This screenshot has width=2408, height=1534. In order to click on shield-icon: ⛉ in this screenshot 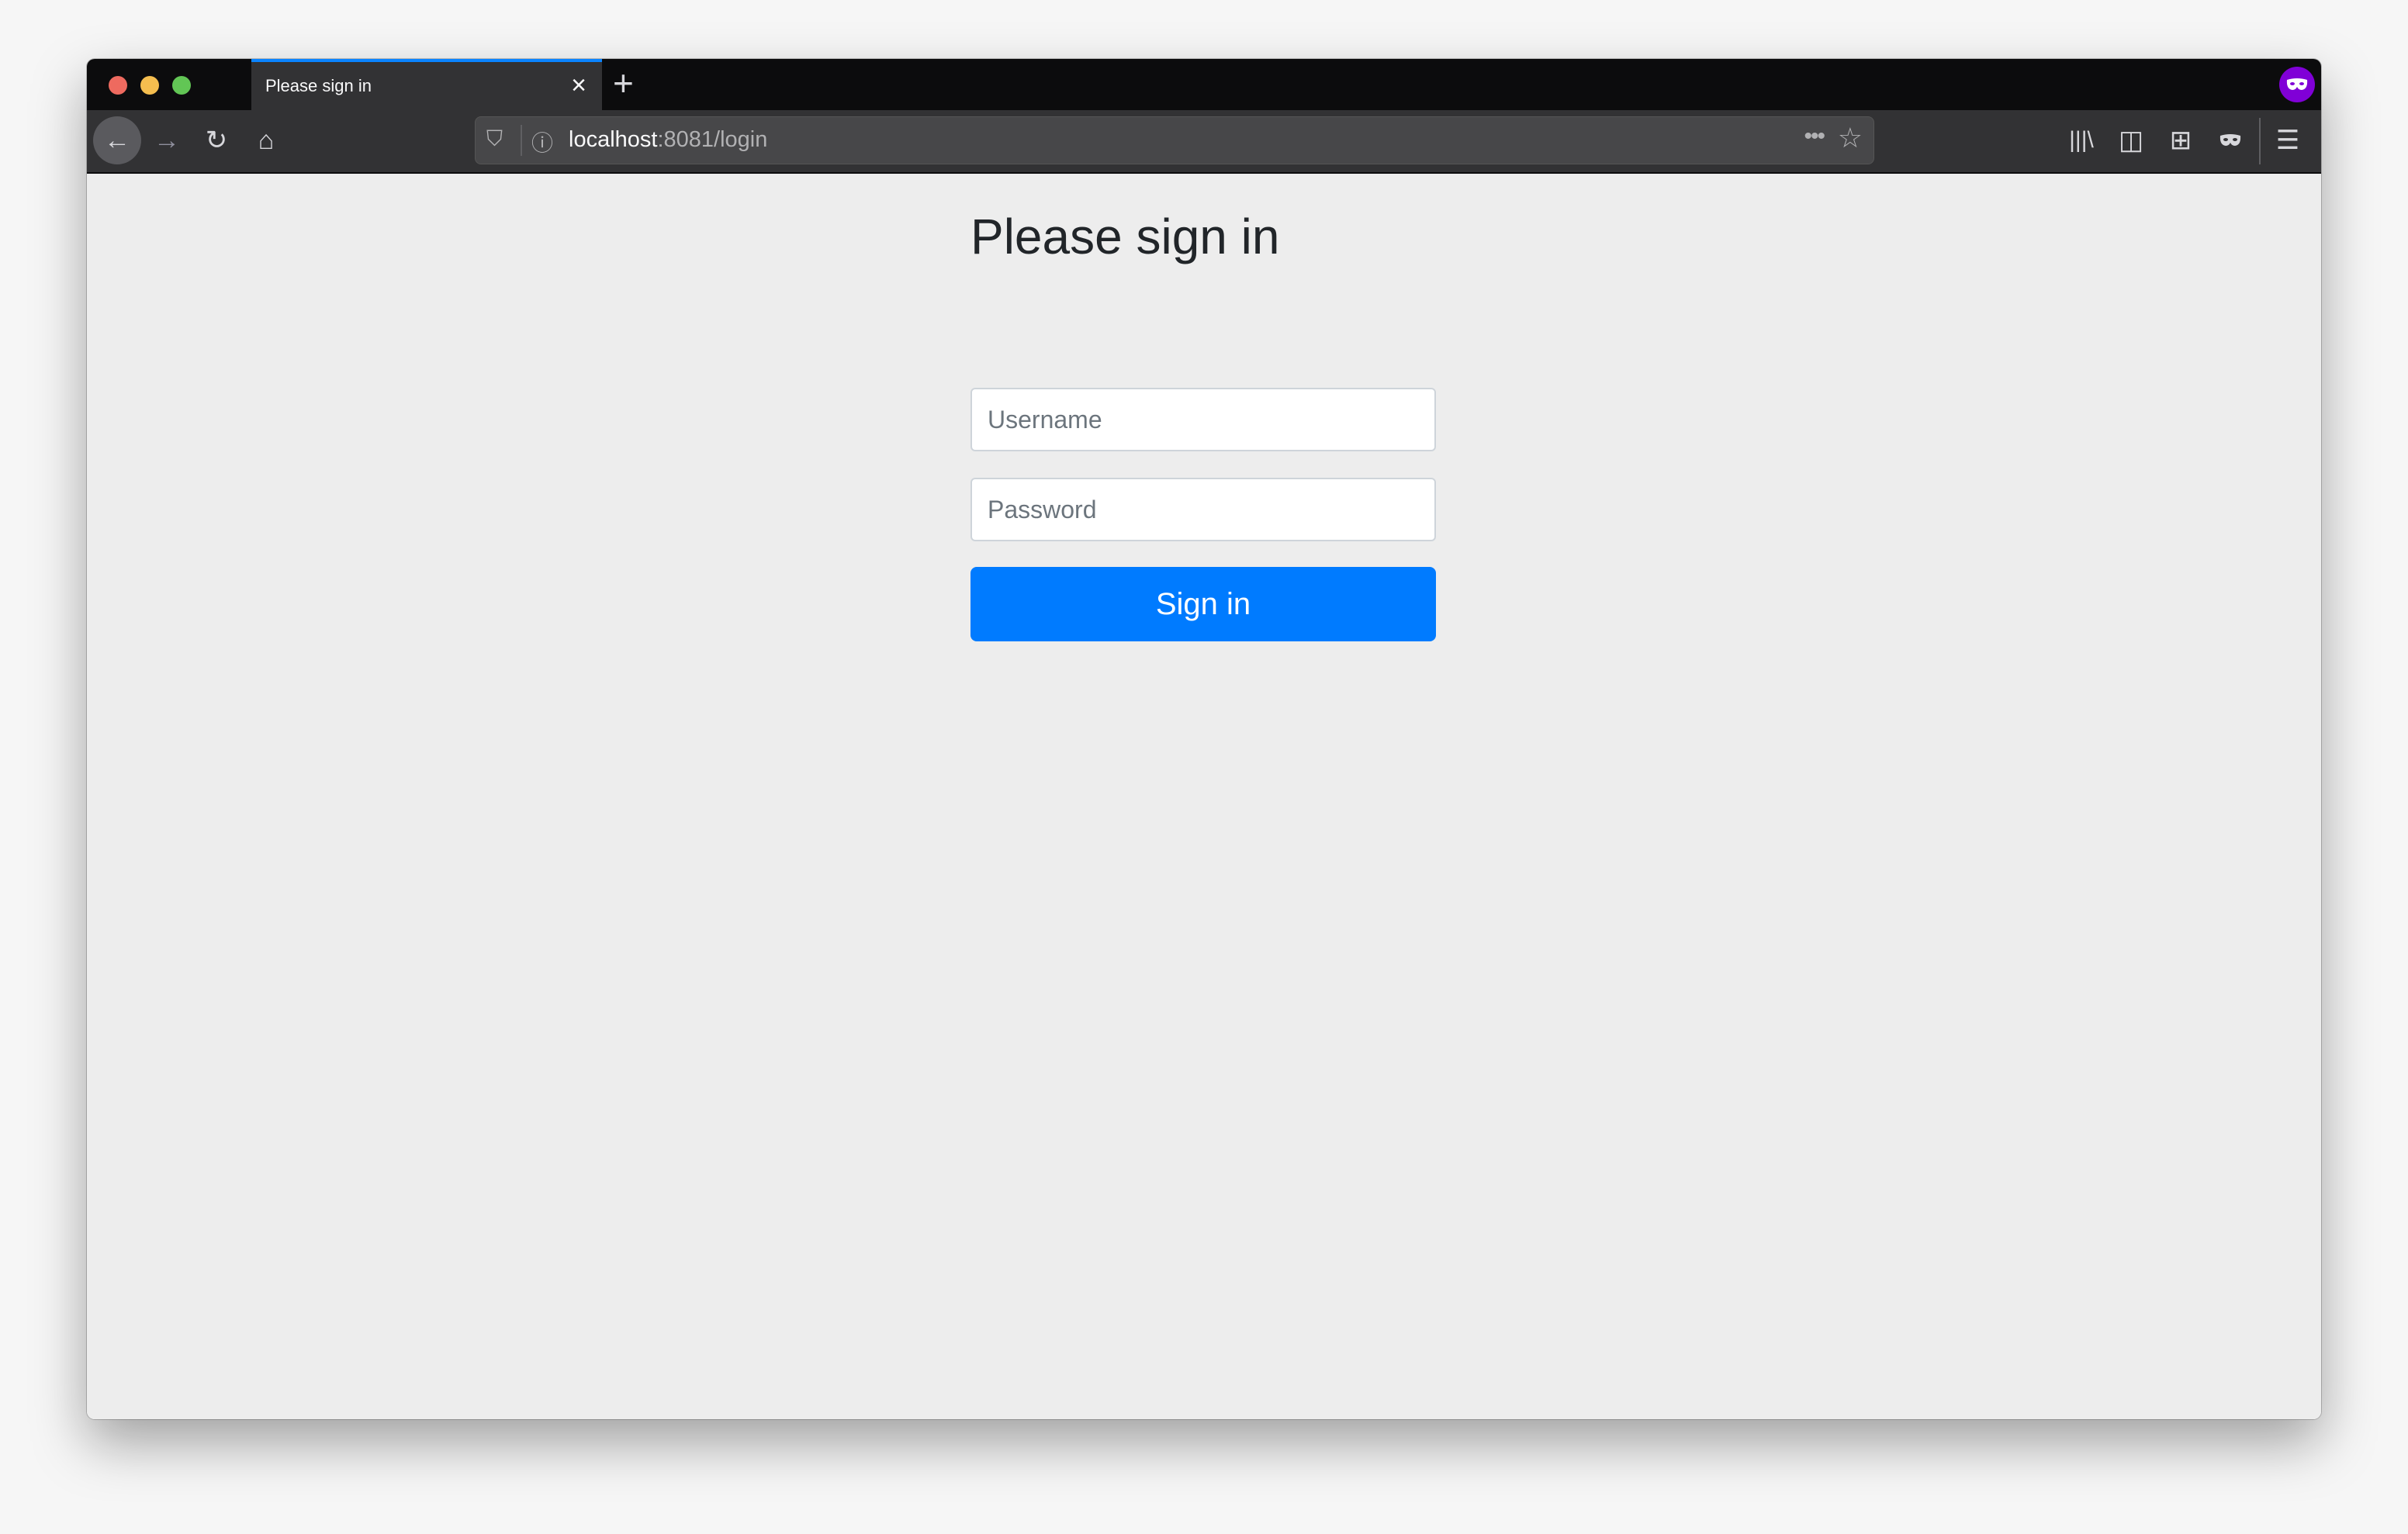, I will do `click(494, 139)`.